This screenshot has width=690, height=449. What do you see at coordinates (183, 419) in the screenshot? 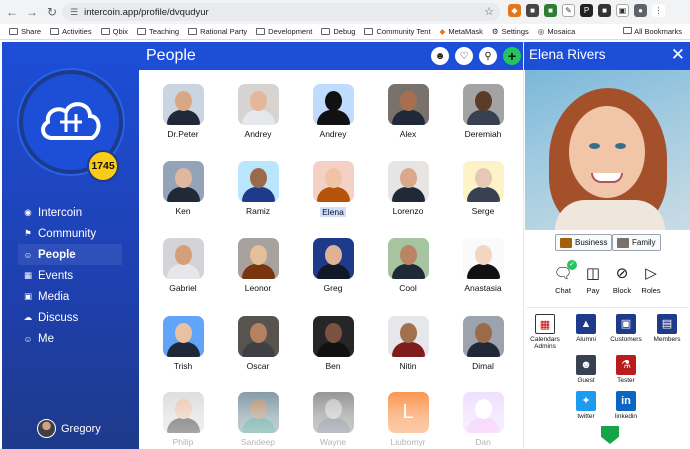
I see `person-card: Philip` at bounding box center [183, 419].